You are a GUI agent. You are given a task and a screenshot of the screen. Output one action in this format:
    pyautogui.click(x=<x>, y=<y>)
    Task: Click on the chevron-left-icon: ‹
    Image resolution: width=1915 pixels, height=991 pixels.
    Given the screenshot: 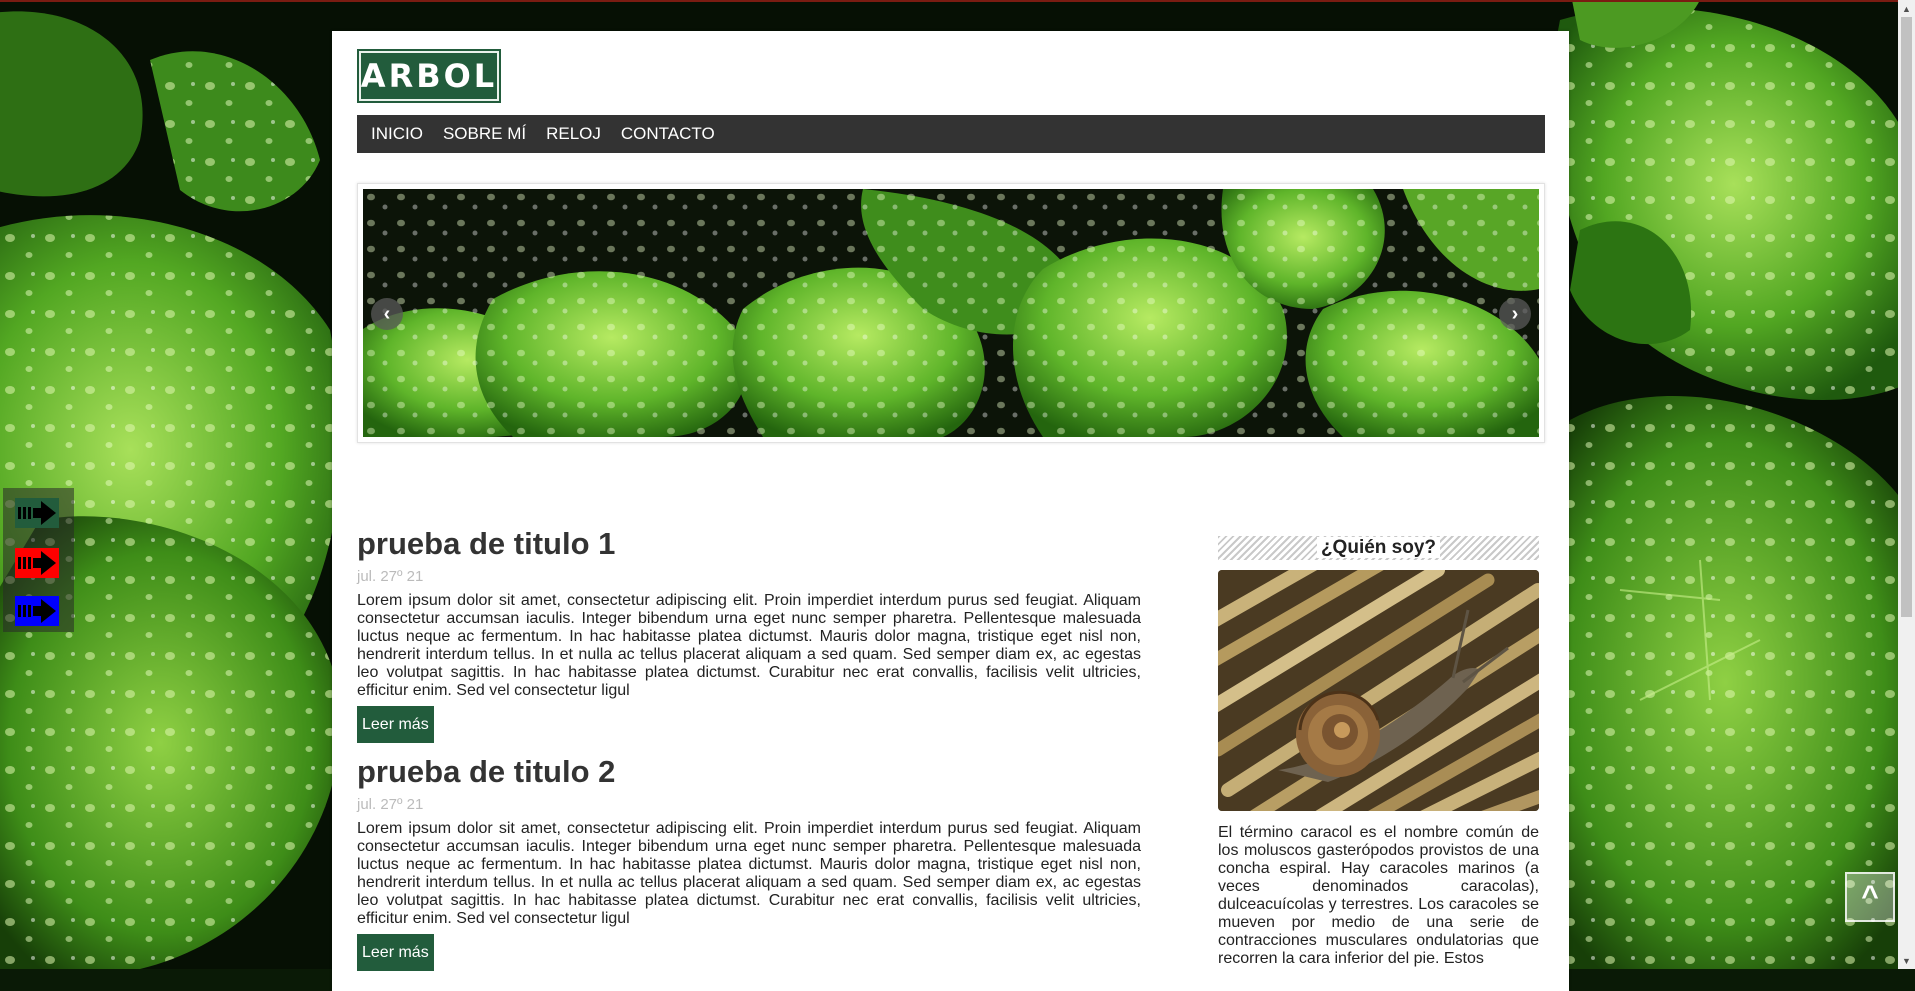 What is the action you would take?
    pyautogui.click(x=387, y=313)
    